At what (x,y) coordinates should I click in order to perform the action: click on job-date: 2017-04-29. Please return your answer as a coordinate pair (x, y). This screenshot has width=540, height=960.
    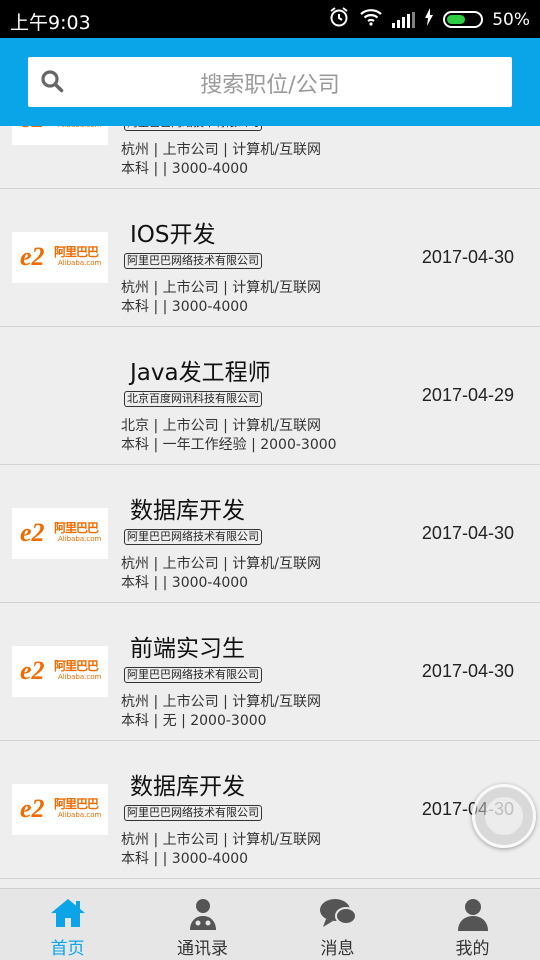
    Looking at the image, I should click on (467, 395).